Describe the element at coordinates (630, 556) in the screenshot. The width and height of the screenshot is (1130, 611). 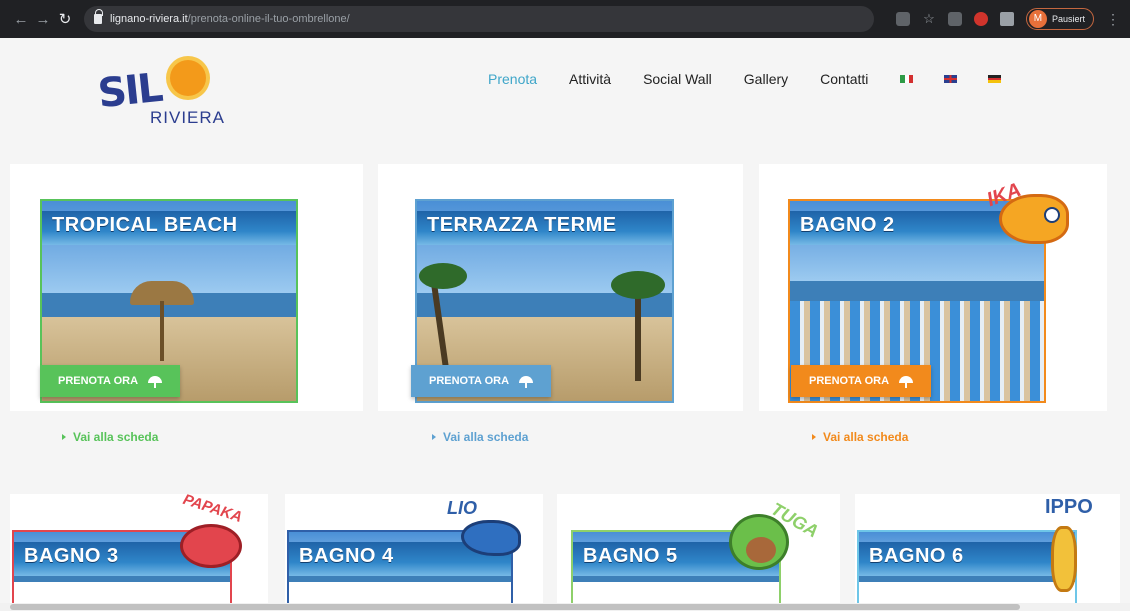
I see `card-title: BAGNO 5` at that location.